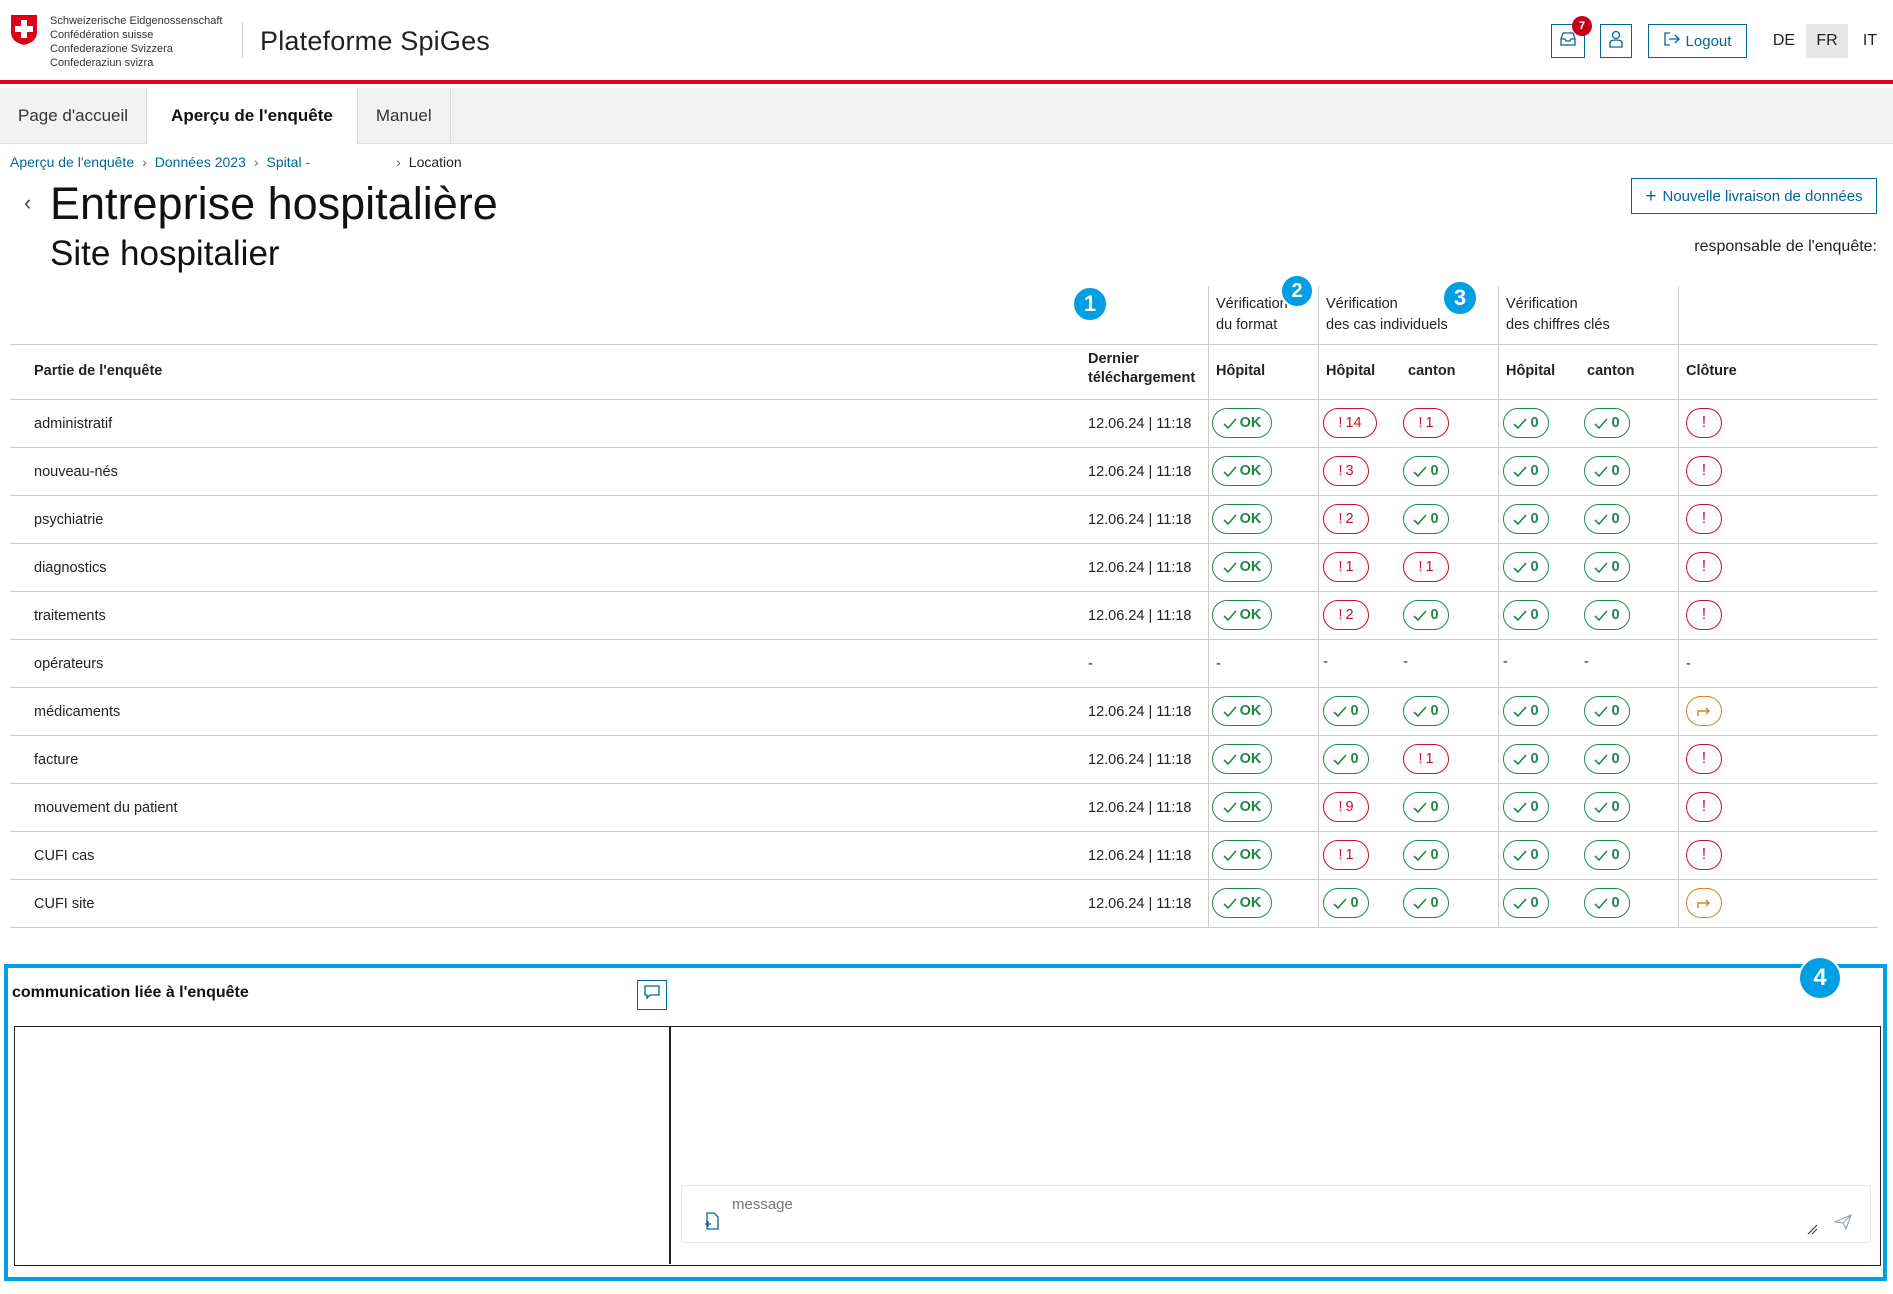 The height and width of the screenshot is (1294, 1893). I want to click on language-de: DE, so click(1784, 41).